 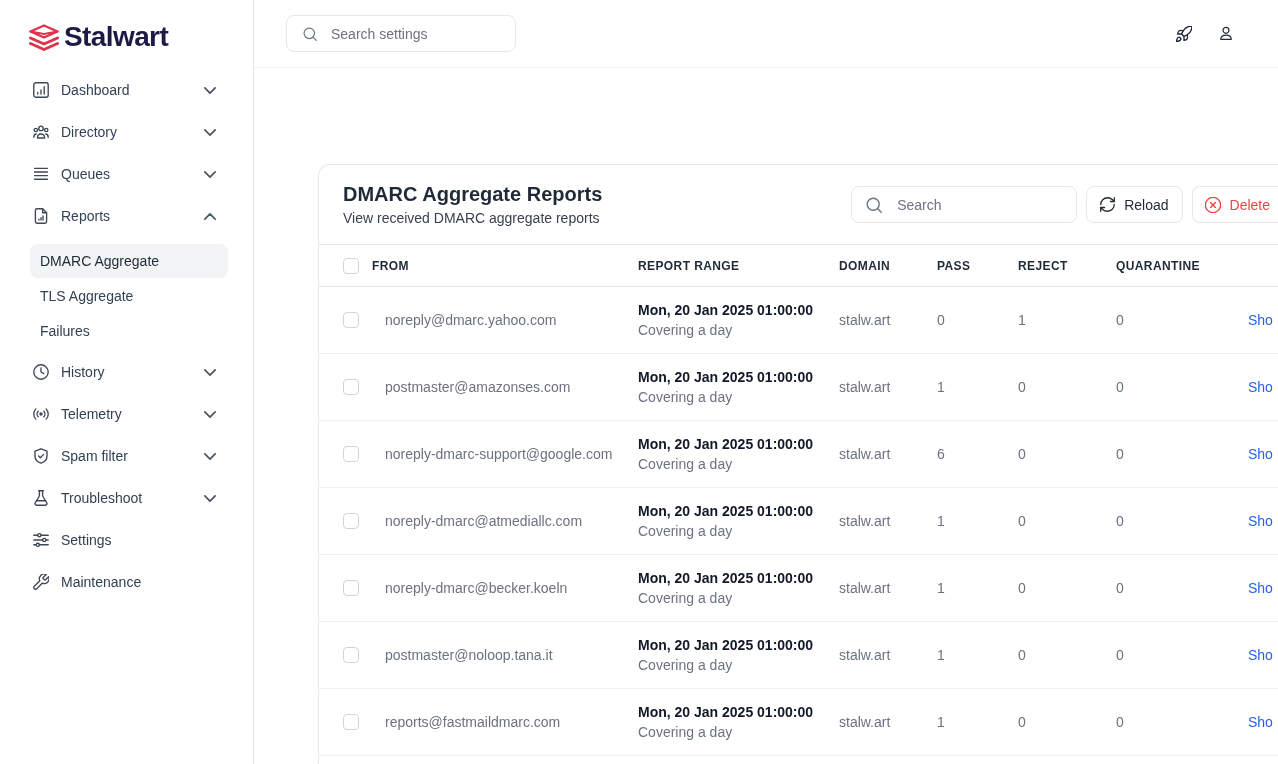 I want to click on sender-cell: noreply-dmarc-support@google.com, so click(x=499, y=454).